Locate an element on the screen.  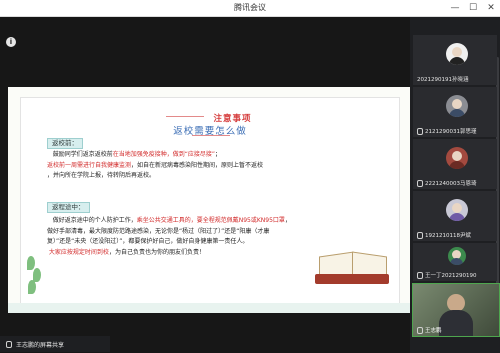
title-bar: 腾讯会议 — ☐ ✕ is located at coordinates (250, 8).